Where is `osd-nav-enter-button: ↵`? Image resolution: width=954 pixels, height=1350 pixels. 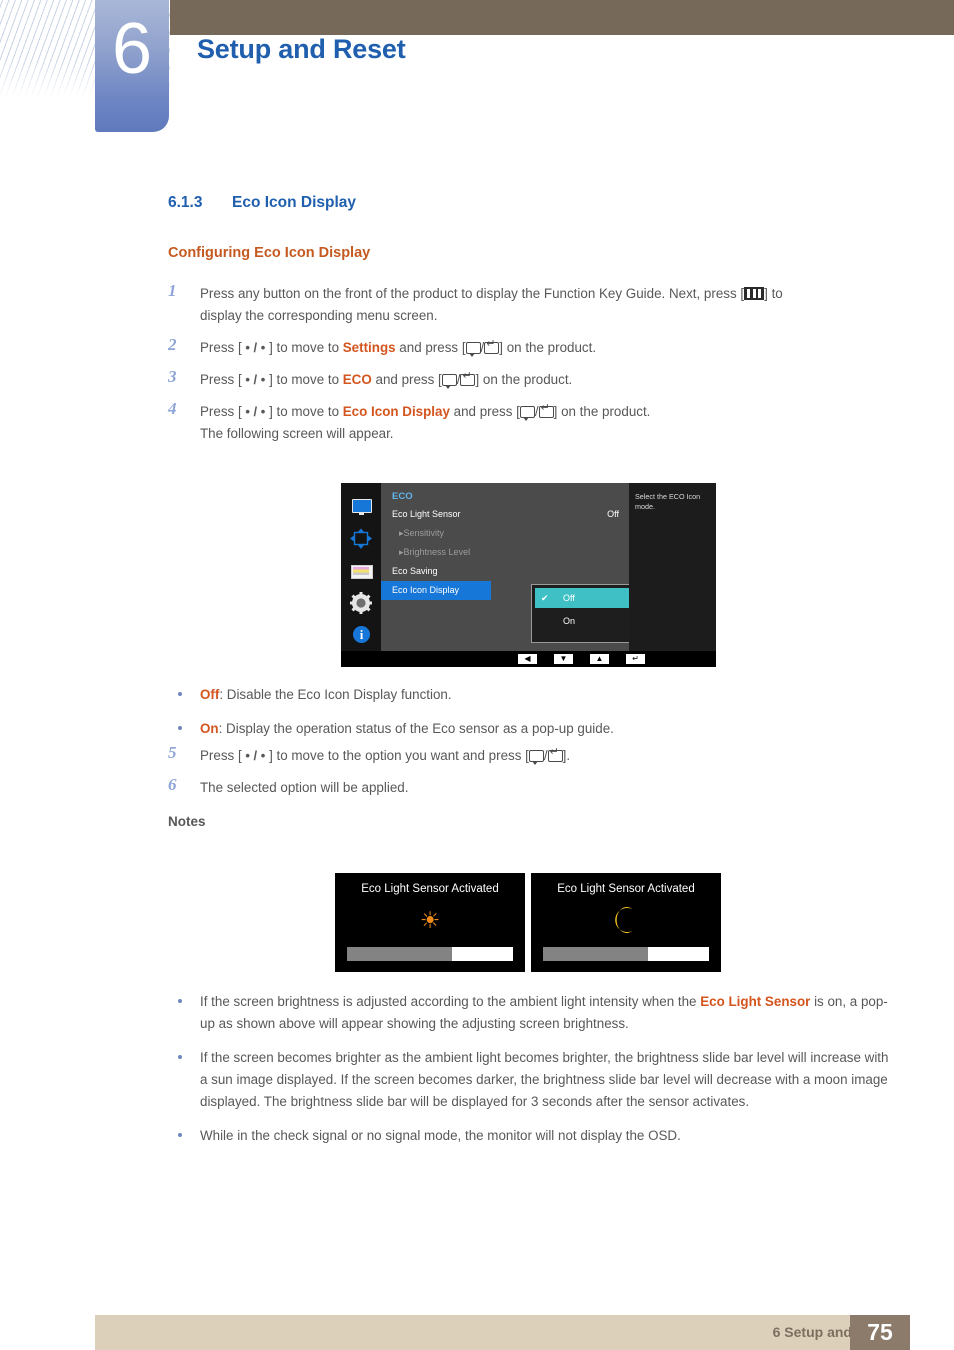 osd-nav-enter-button: ↵ is located at coordinates (635, 659).